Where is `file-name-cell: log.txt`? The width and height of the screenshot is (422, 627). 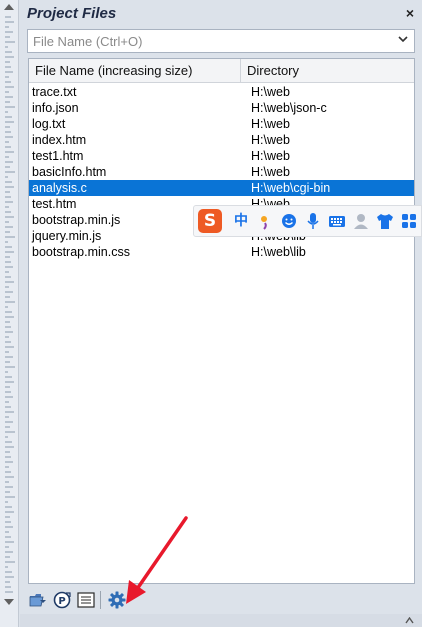 file-name-cell: log.txt is located at coordinates (49, 124).